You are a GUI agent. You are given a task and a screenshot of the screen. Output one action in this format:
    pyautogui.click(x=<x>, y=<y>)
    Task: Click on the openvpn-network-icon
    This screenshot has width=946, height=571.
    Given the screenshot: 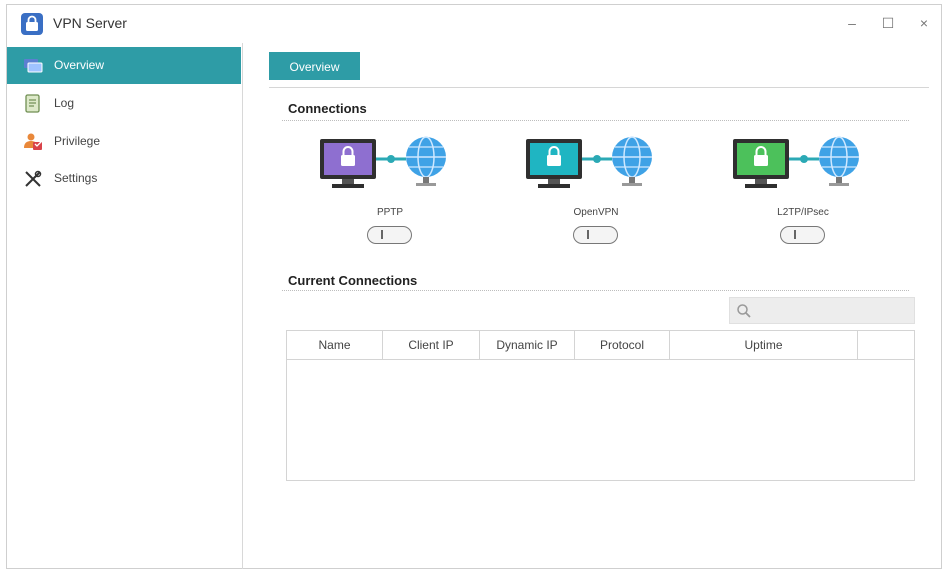 What is the action you would take?
    pyautogui.click(x=589, y=162)
    